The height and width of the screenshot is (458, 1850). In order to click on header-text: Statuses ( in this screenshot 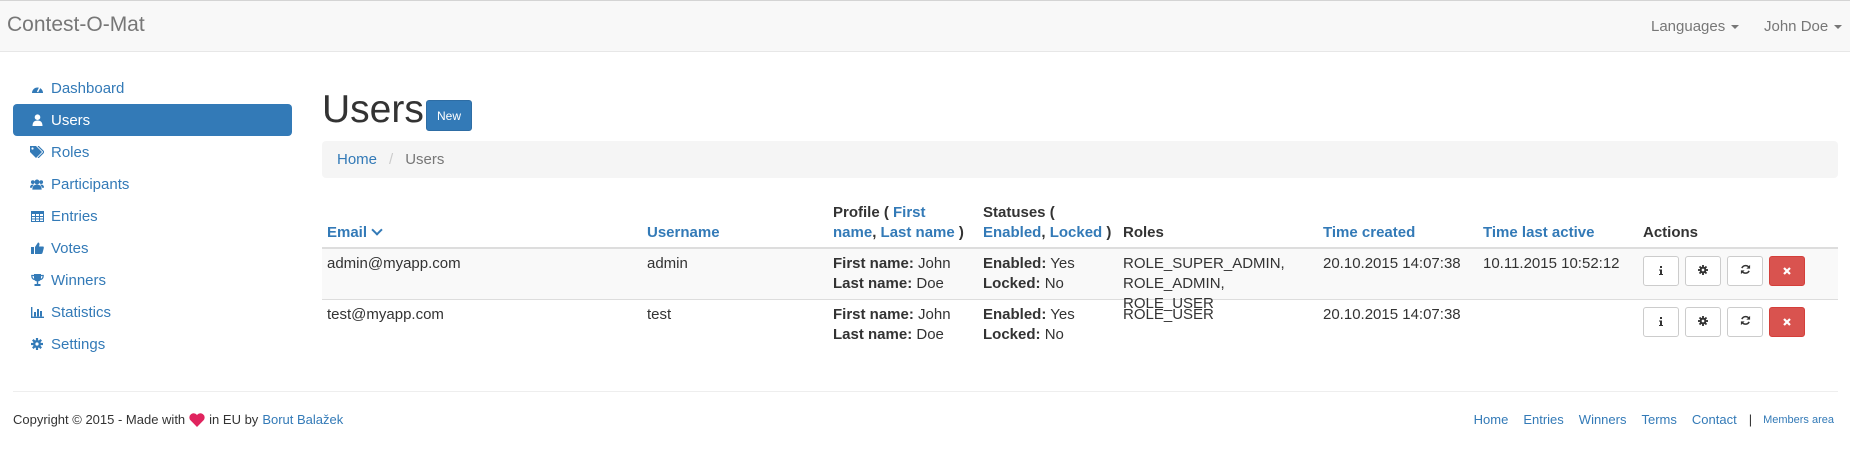, I will do `click(1019, 212)`.